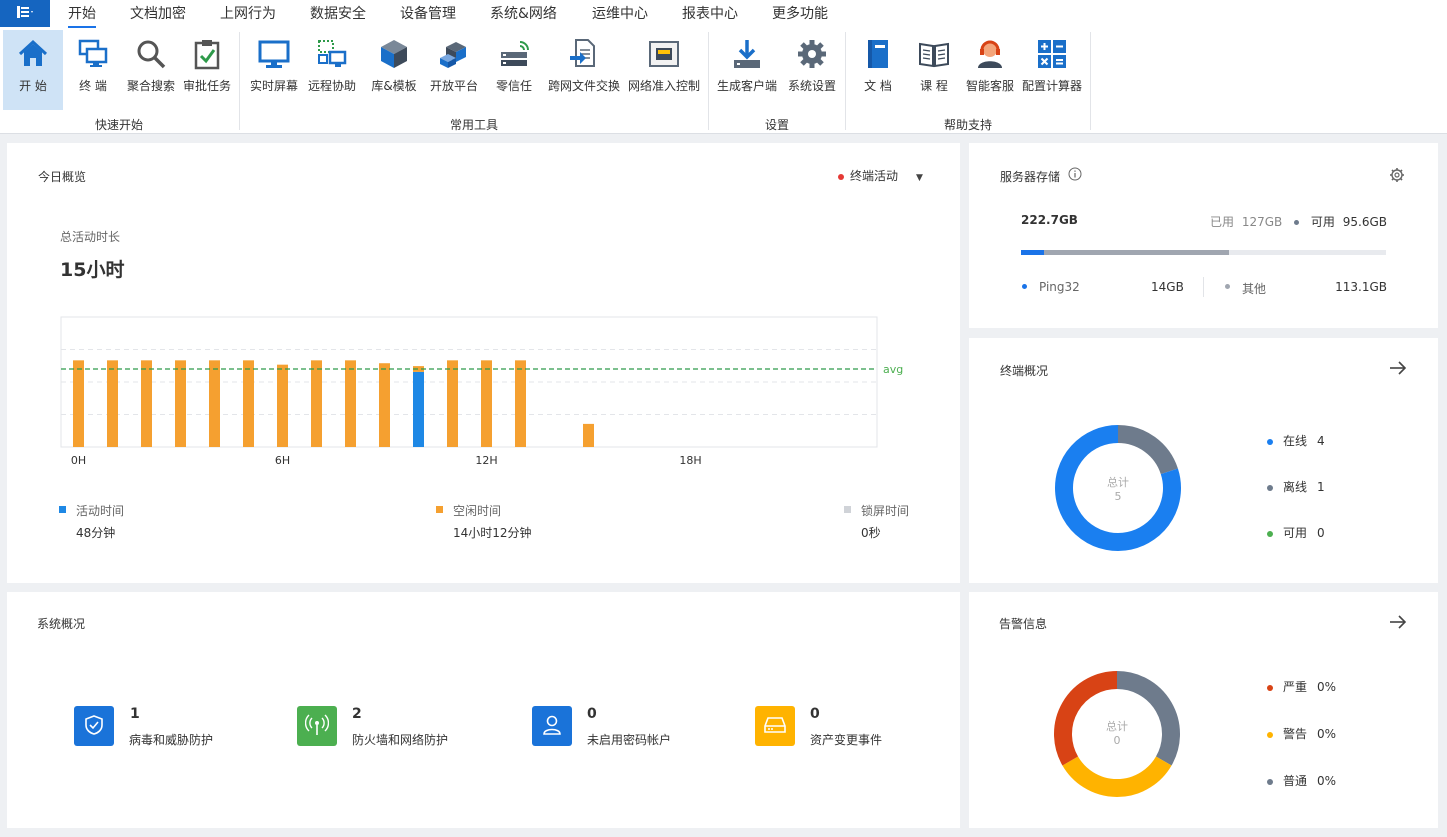 Image resolution: width=1447 pixels, height=837 pixels. I want to click on terminal-monitors-icon, so click(93, 54).